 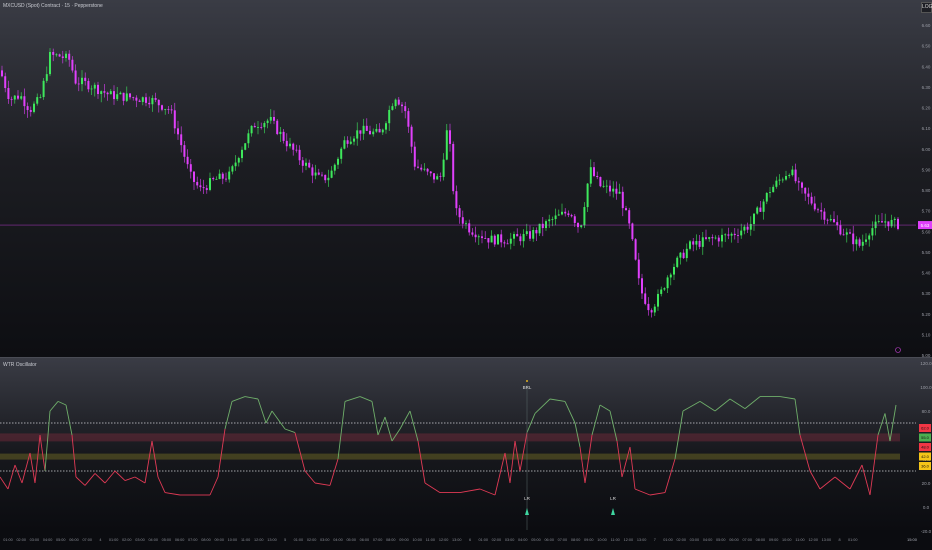 What do you see at coordinates (613, 511) in the screenshot?
I see `signal-arrow-up-icon` at bounding box center [613, 511].